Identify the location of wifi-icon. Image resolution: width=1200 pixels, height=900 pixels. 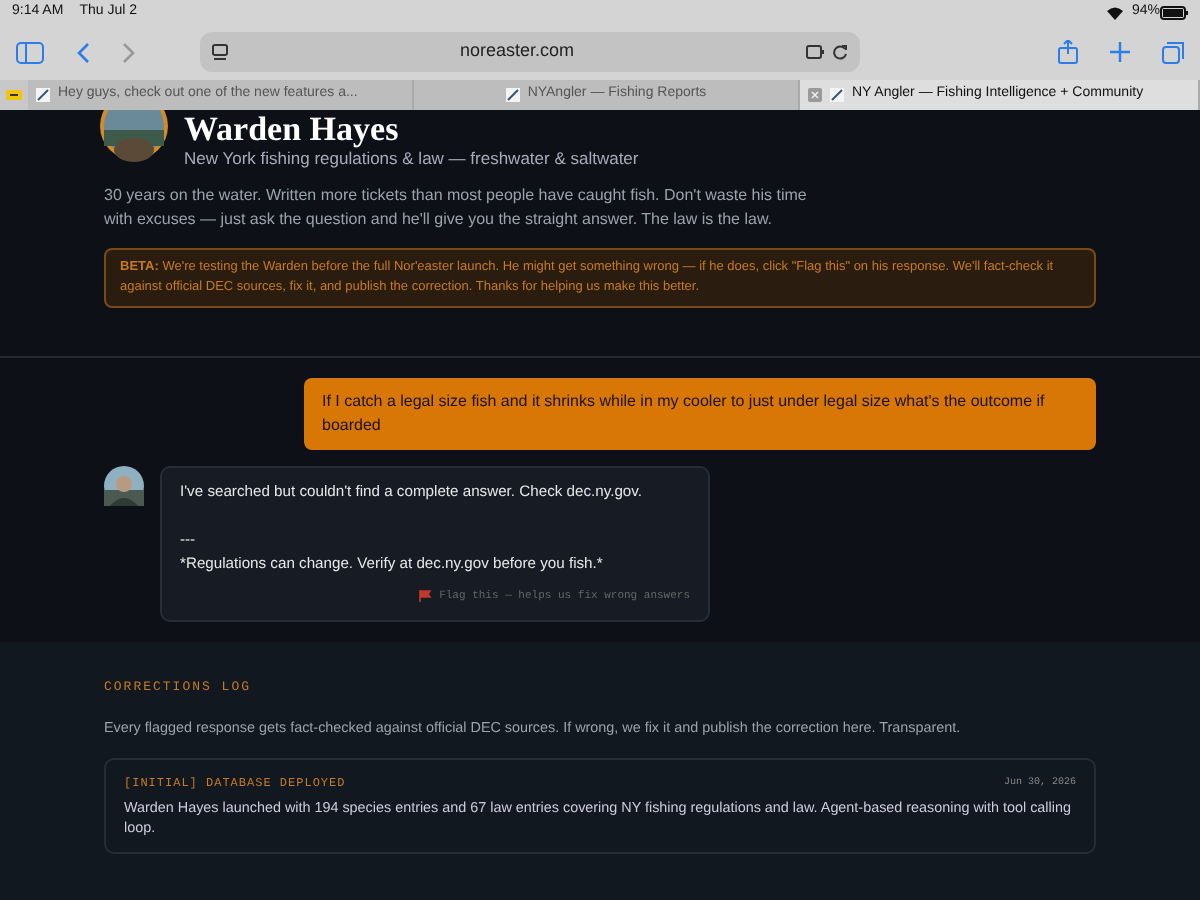
(1114, 12).